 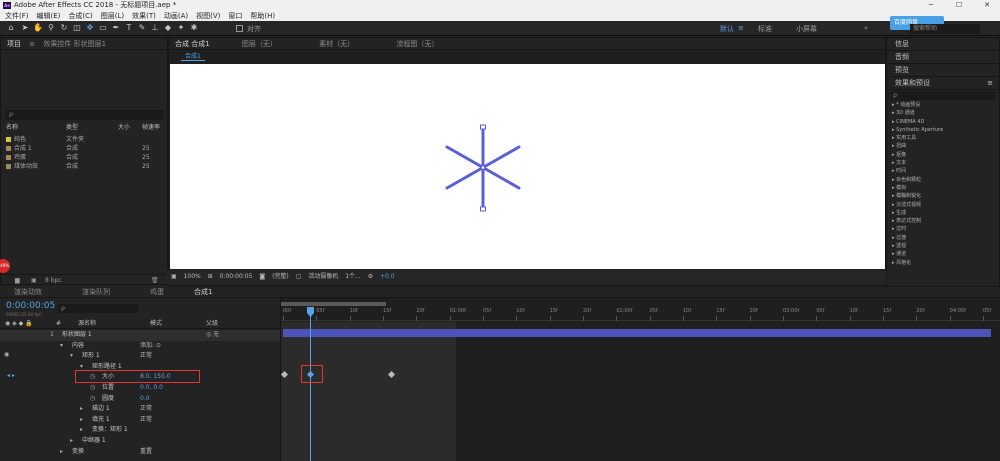 I want to click on effect-category: ▸ * 动画预设, so click(x=943, y=105).